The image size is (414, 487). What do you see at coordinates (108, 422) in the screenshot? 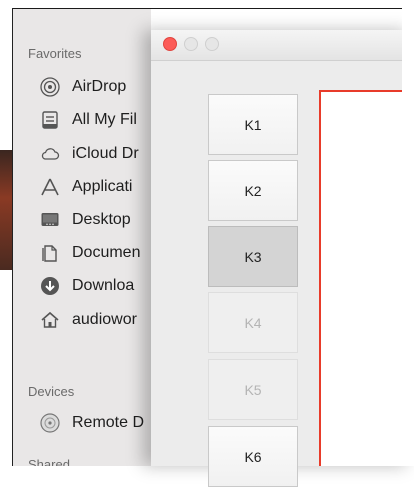
I see `sidebar-item-label: Remote D` at bounding box center [108, 422].